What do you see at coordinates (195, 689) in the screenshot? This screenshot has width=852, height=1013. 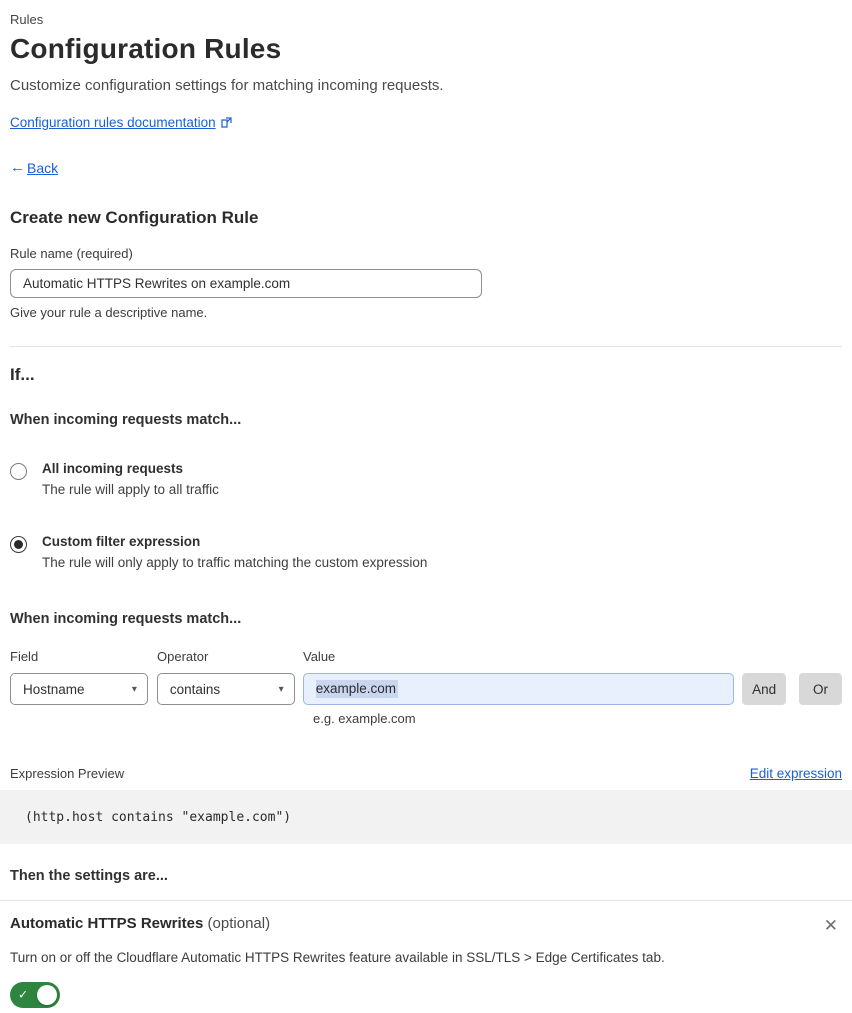 I see `operator-select-value: contains` at bounding box center [195, 689].